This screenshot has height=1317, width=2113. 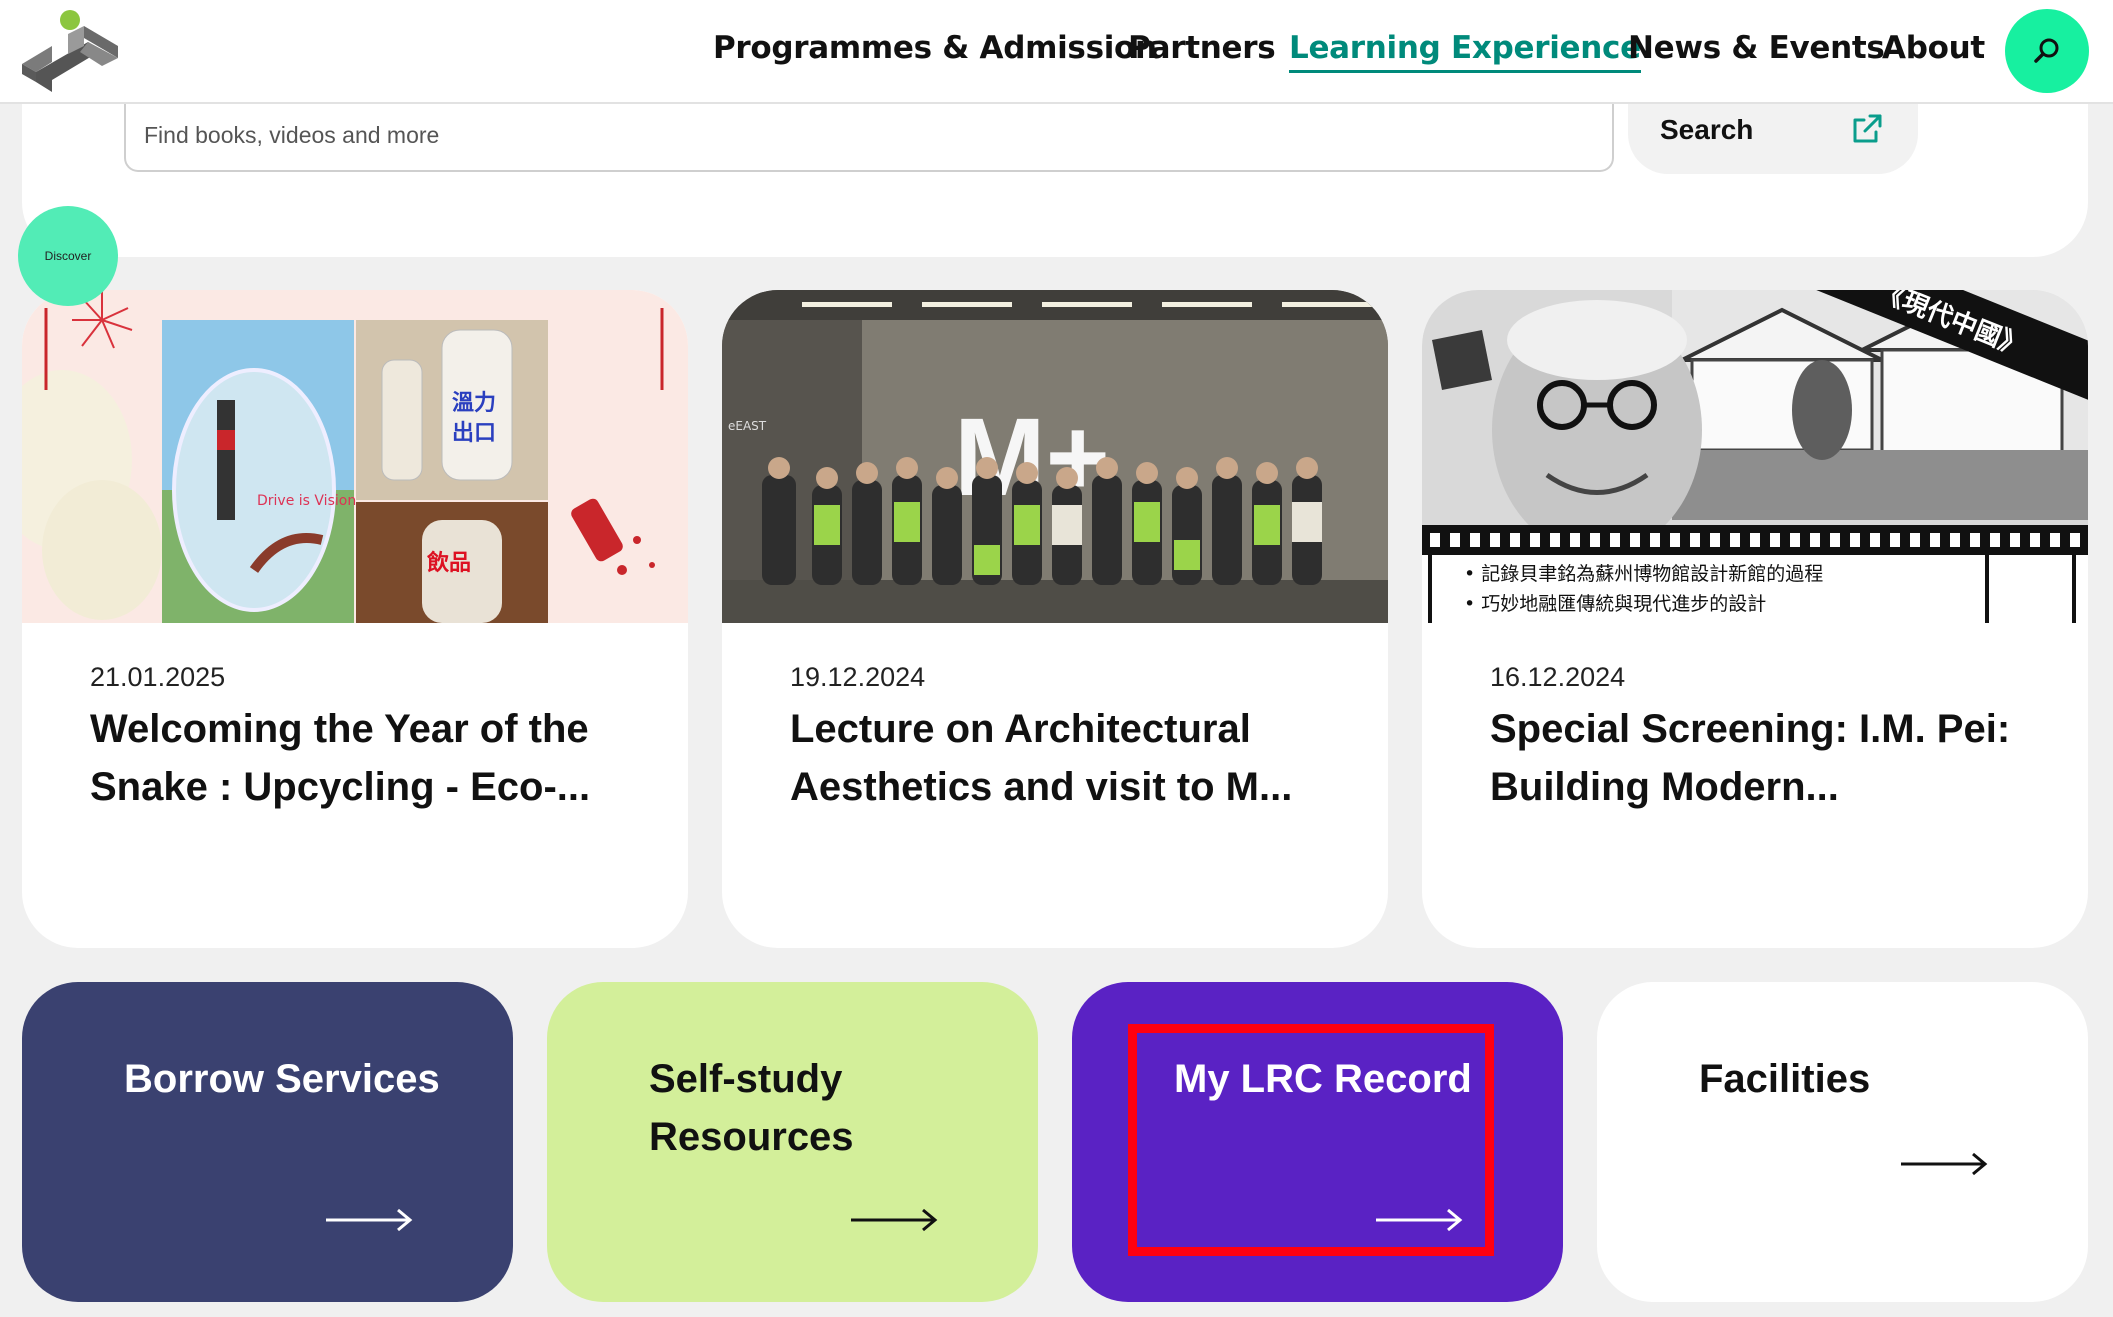 I want to click on event-card-image: Drive is Vision 溫力 出口 飲品, so click(x=355, y=456).